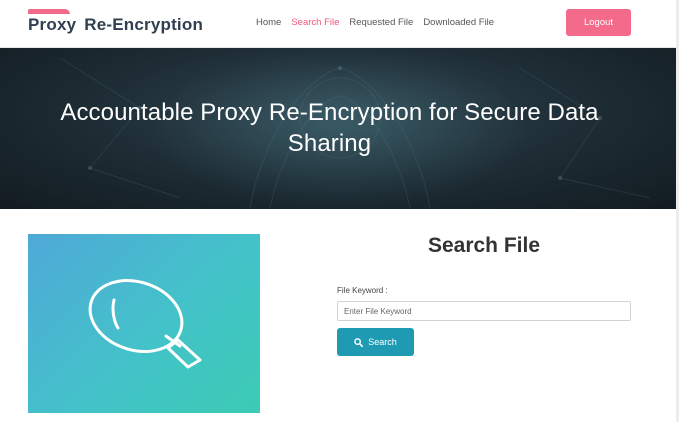 Image resolution: width=679 pixels, height=422 pixels. I want to click on file-keyword-label: File Keyword :, so click(362, 290).